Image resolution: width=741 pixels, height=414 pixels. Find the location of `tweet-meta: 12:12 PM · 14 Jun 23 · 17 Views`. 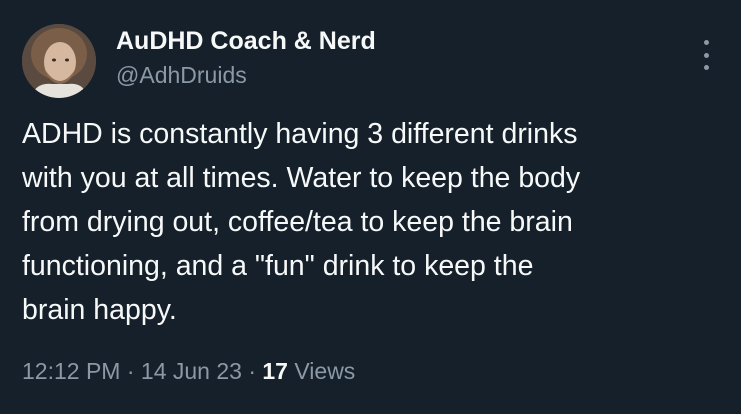

tweet-meta: 12:12 PM · 14 Jun 23 · 17 Views is located at coordinates (188, 371).